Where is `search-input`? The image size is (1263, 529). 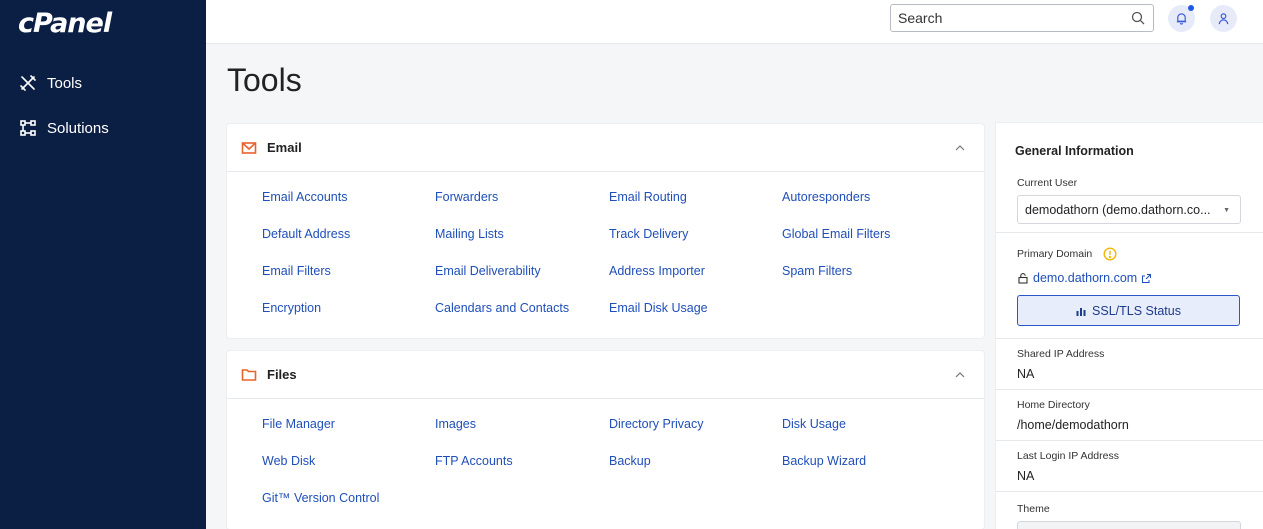 search-input is located at coordinates (1006, 18).